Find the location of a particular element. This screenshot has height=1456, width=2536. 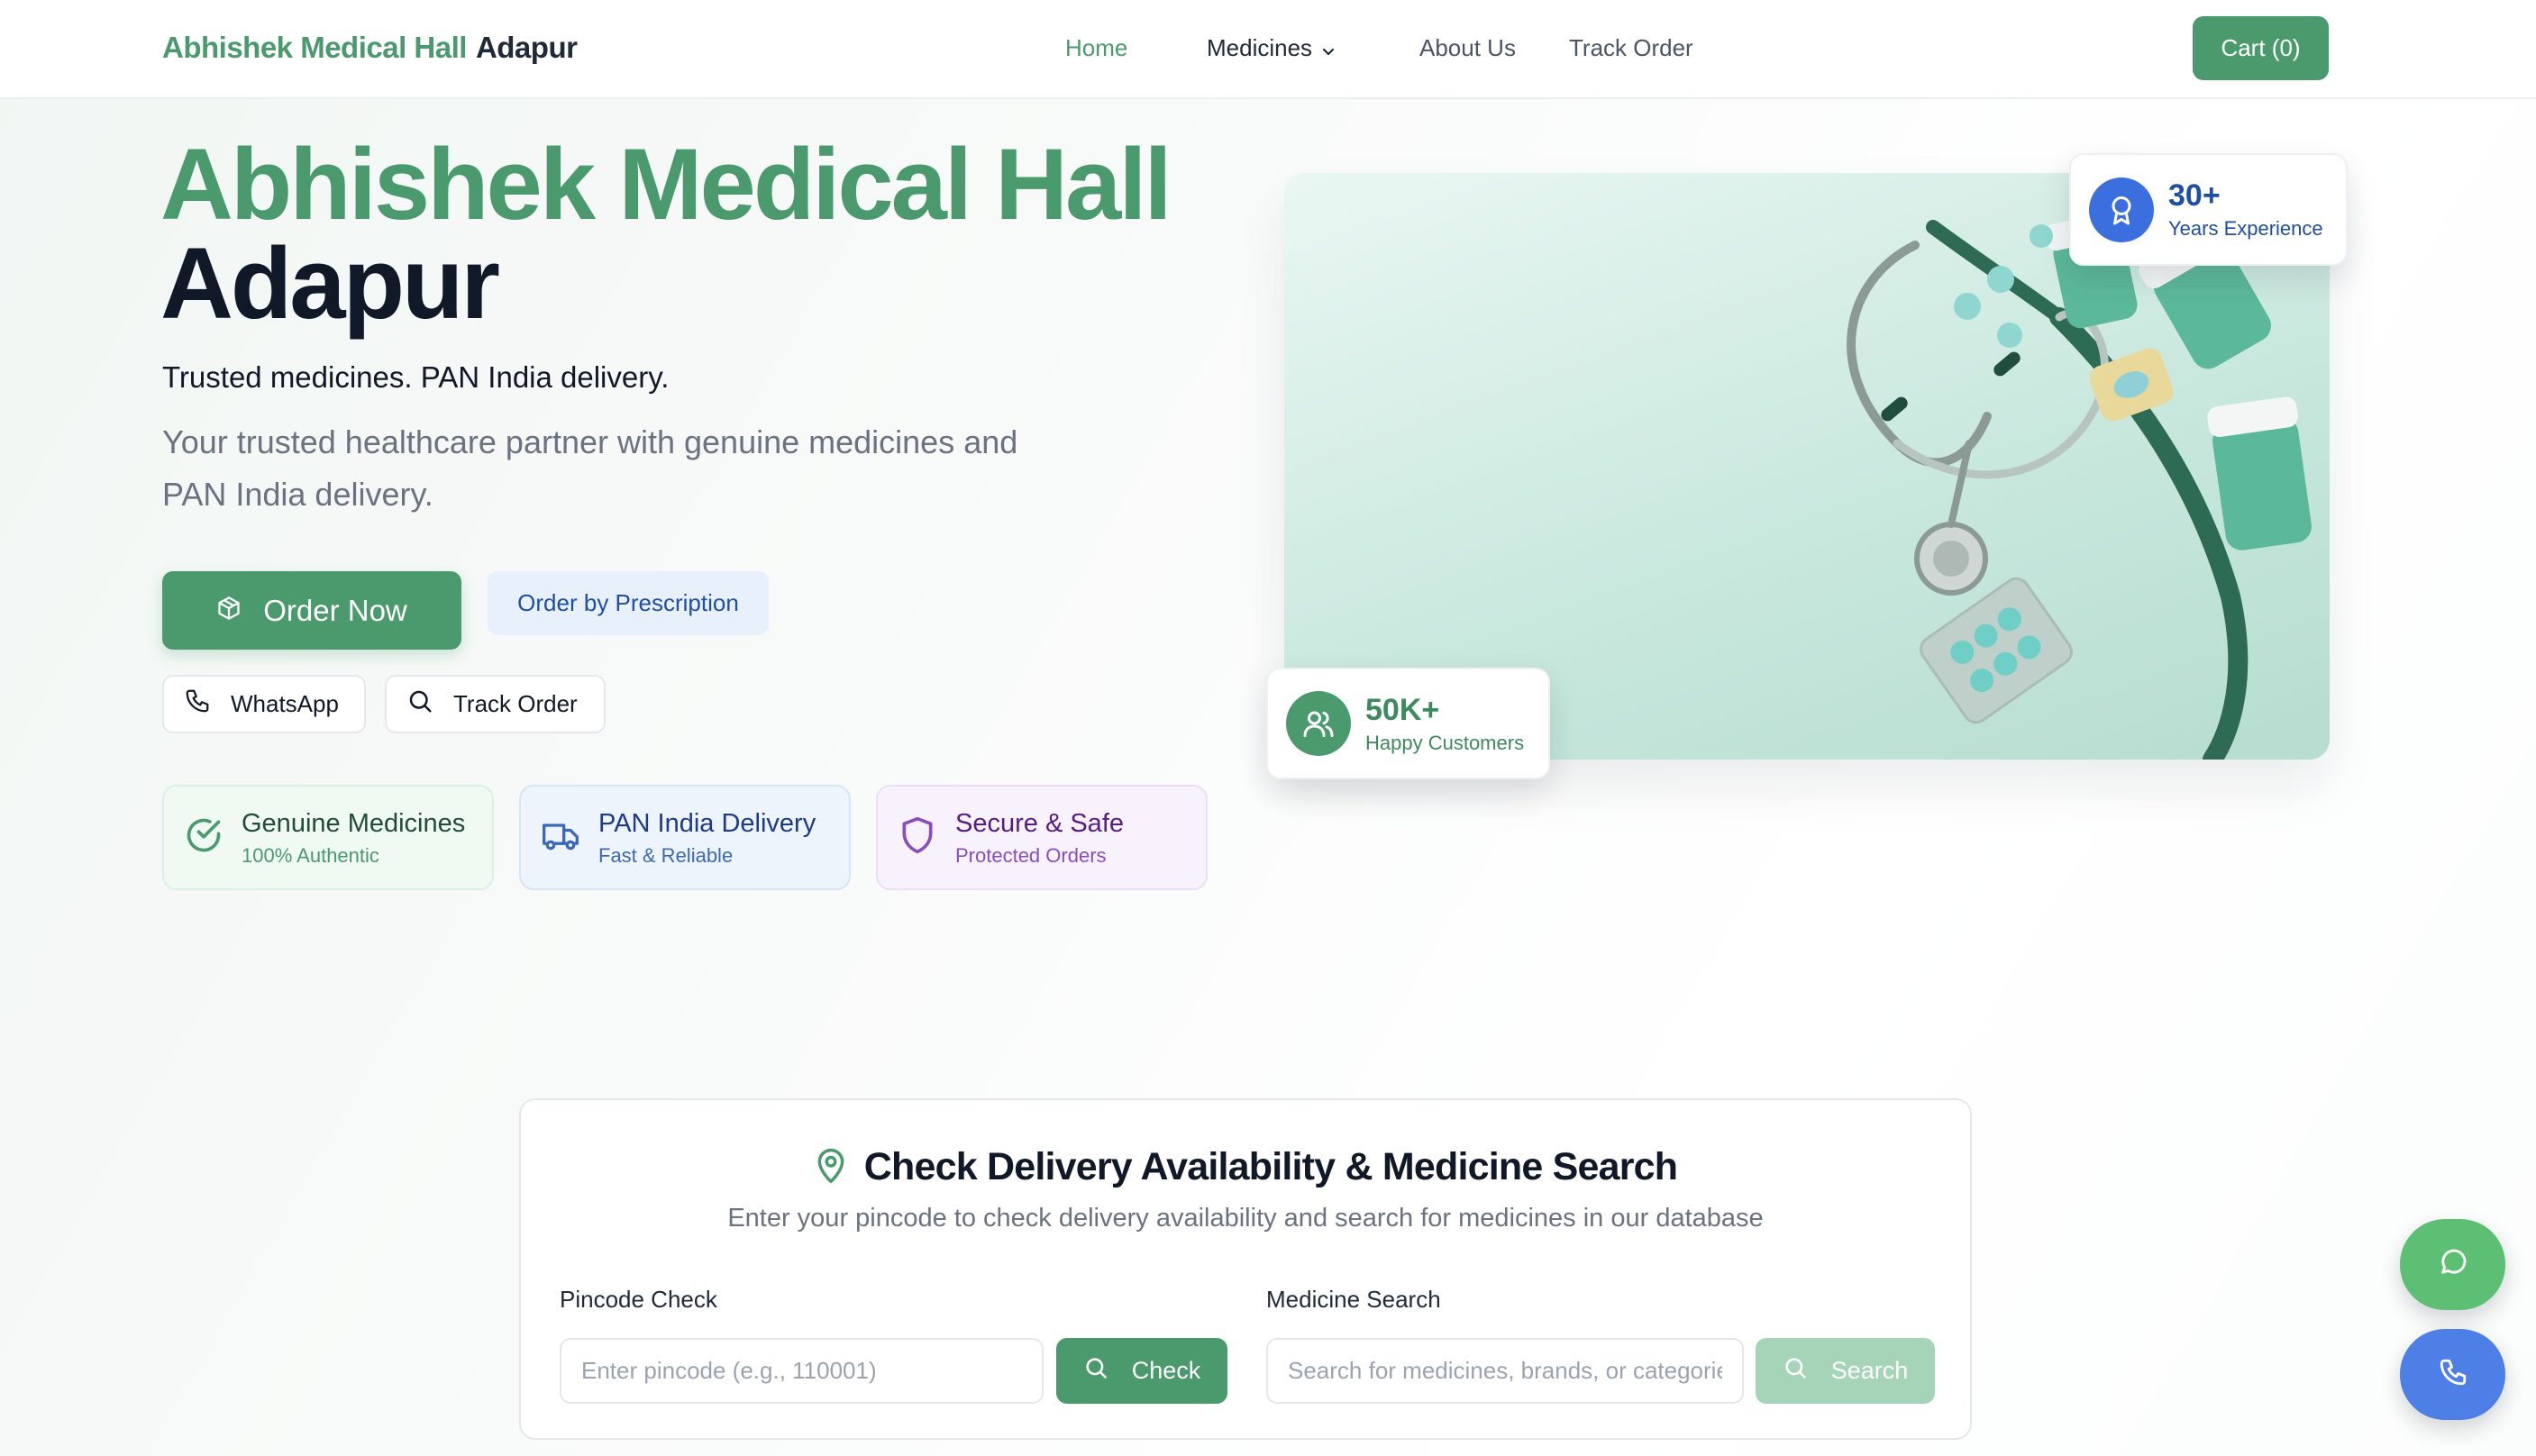

truck-icon is located at coordinates (560, 838).